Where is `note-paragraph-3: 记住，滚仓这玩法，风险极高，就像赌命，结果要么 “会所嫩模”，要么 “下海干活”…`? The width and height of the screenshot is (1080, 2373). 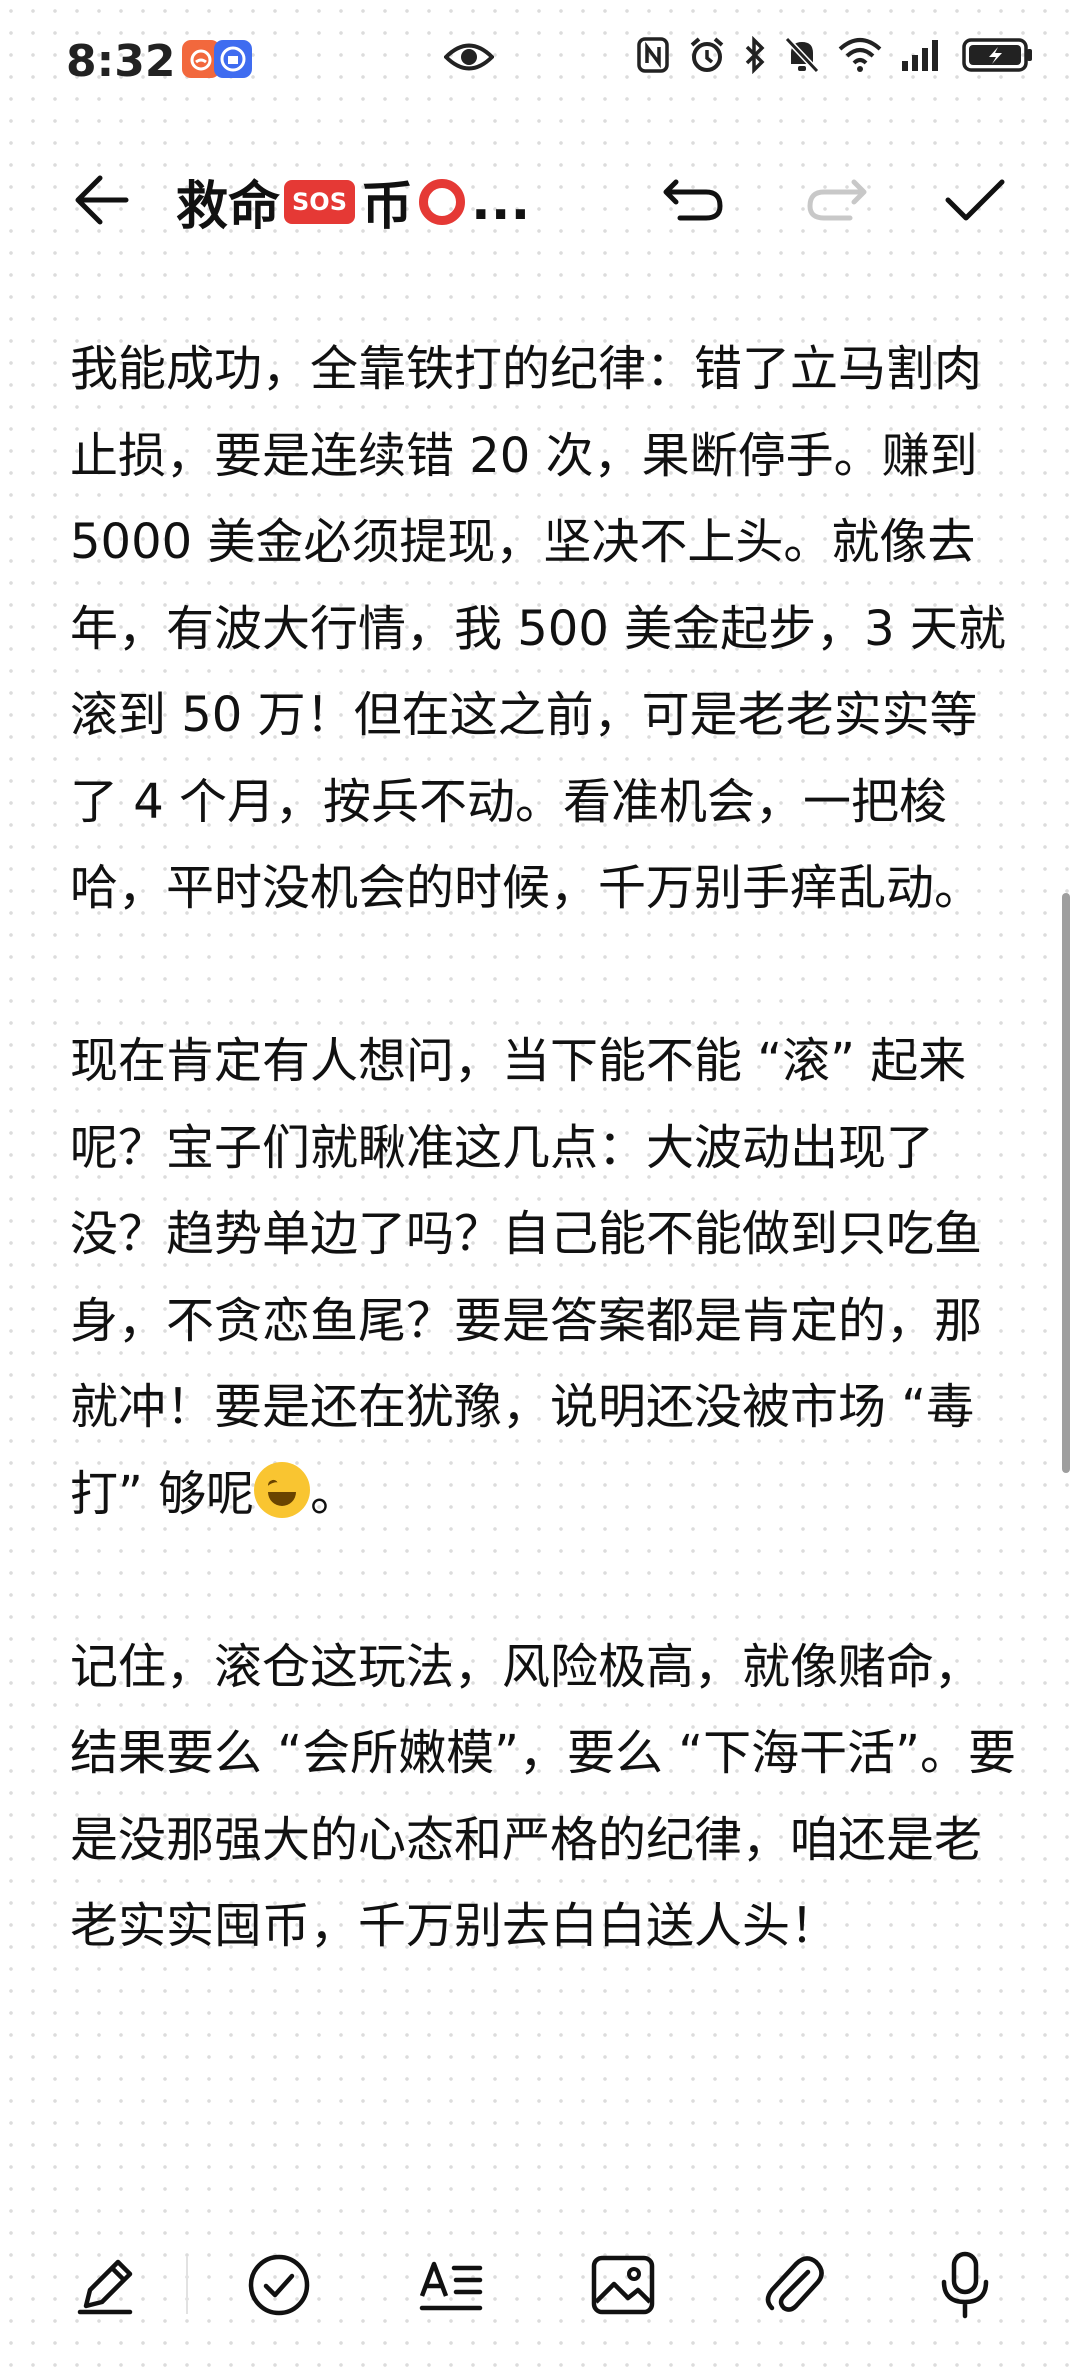 note-paragraph-3: 记住，滚仓这玩法，风险极高，就像赌命，结果要么 “会所嫩模”，要么 “下海干活”… is located at coordinates (543, 1796).